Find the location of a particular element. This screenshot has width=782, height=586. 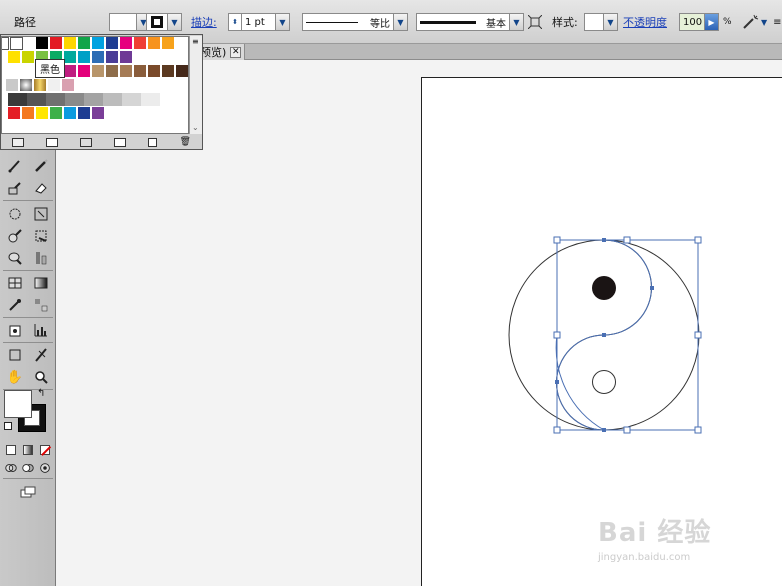

swatch-options-icon is located at coordinates (86, 142).